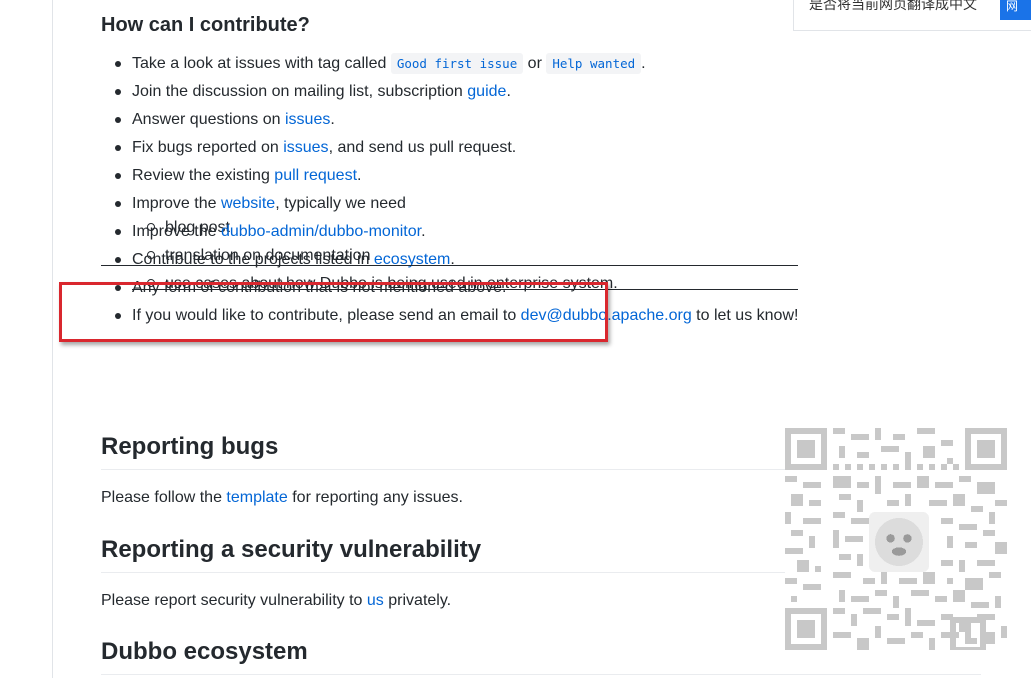 Image resolution: width=1031 pixels, height=678 pixels. Describe the element at coordinates (449, 122) in the screenshot. I see `list-item: Answer questions on issues.` at that location.